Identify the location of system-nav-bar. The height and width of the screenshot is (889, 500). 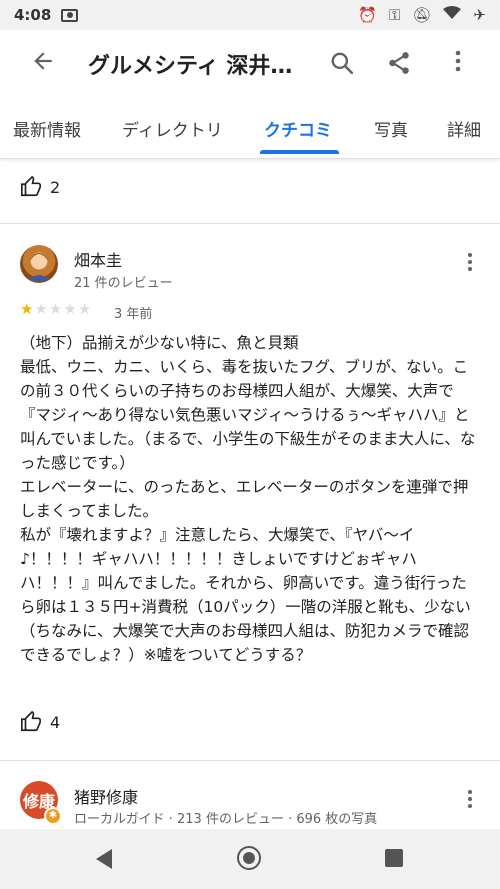
(250, 859).